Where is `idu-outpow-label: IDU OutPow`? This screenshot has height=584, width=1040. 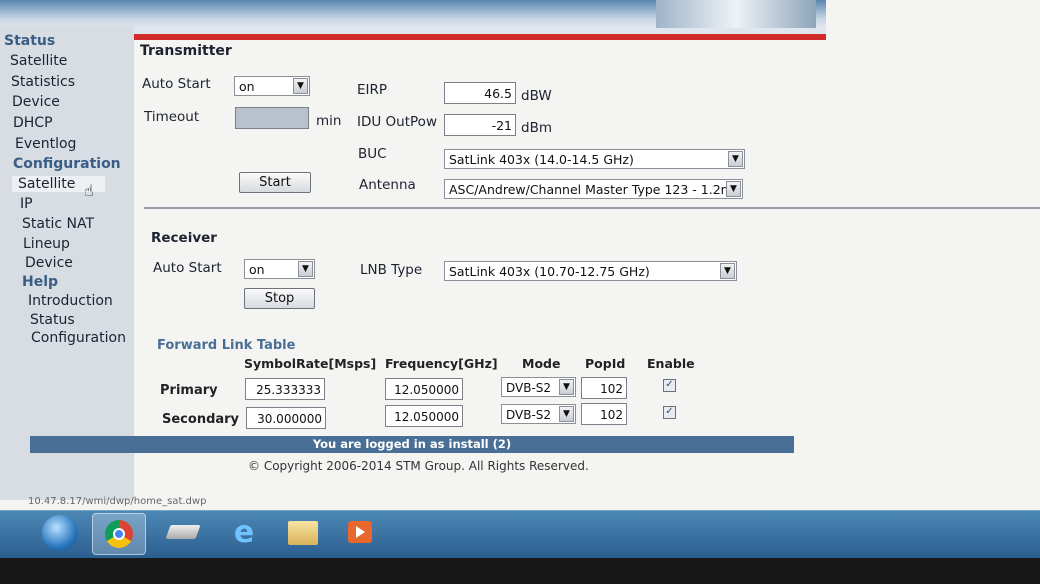 idu-outpow-label: IDU OutPow is located at coordinates (397, 122).